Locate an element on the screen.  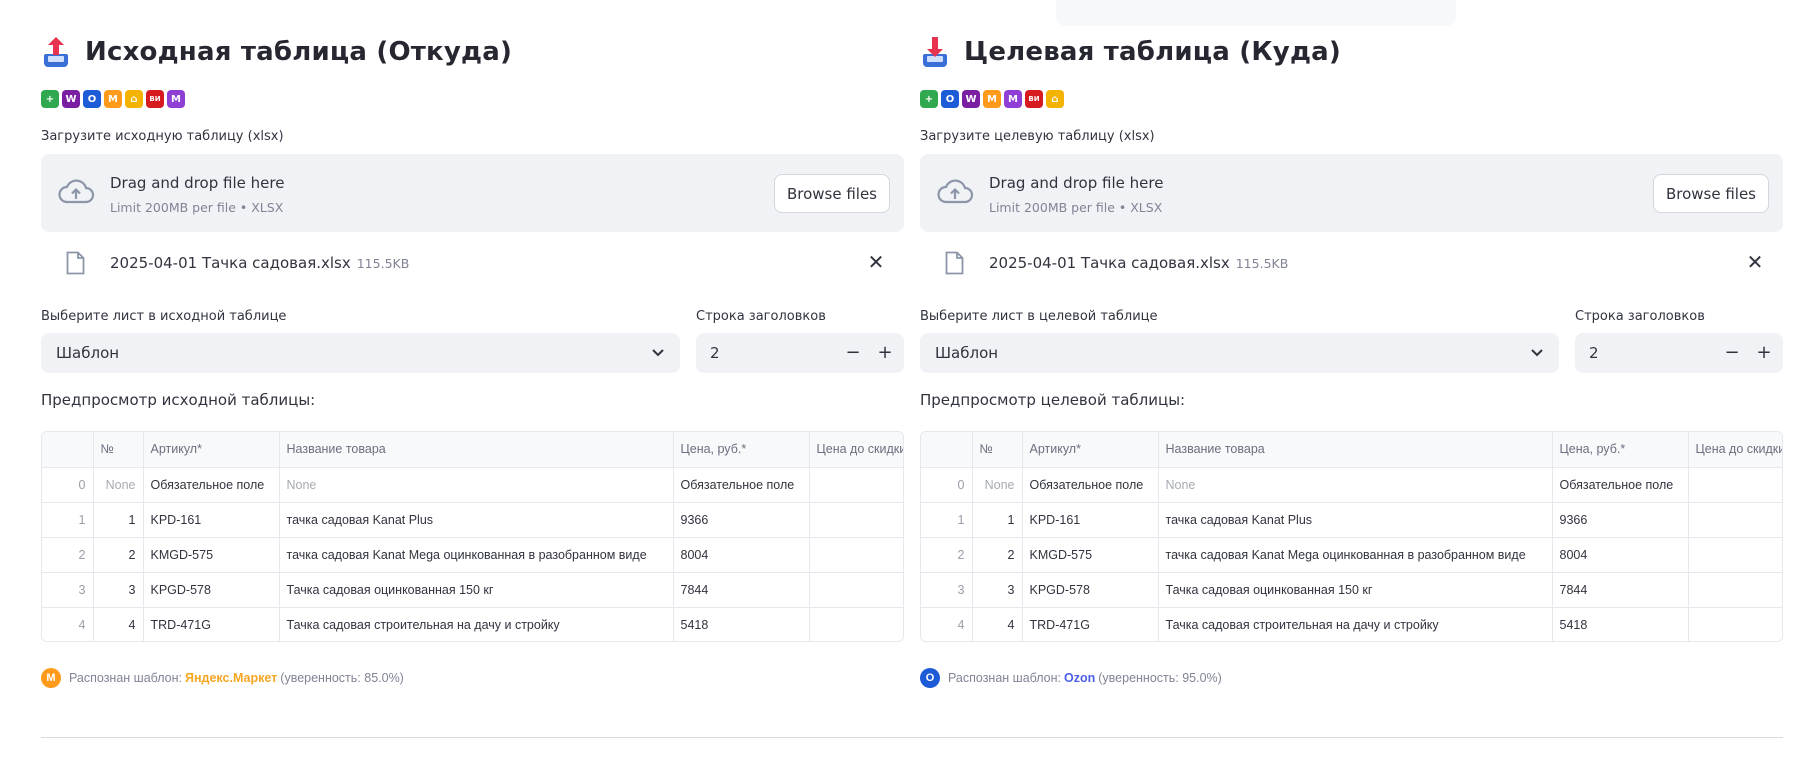
target-header-row-value: 2 is located at coordinates (1594, 353).